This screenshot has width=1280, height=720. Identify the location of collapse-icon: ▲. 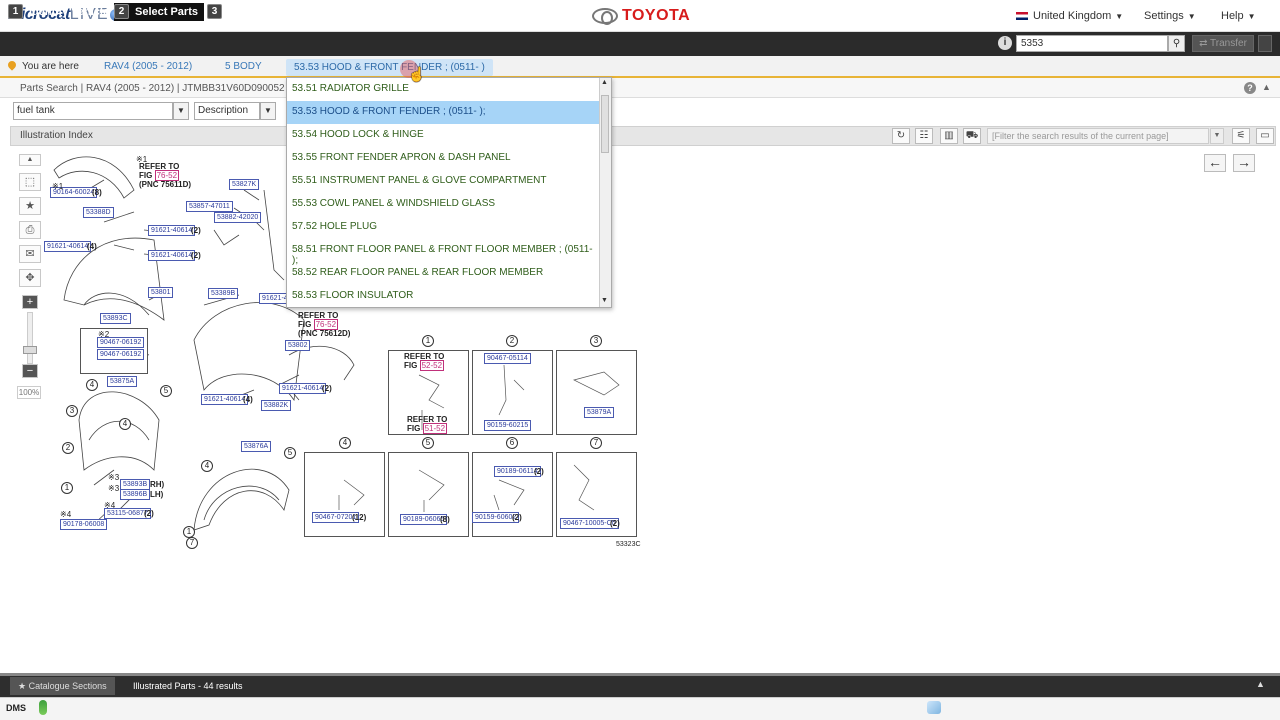
(1266, 87).